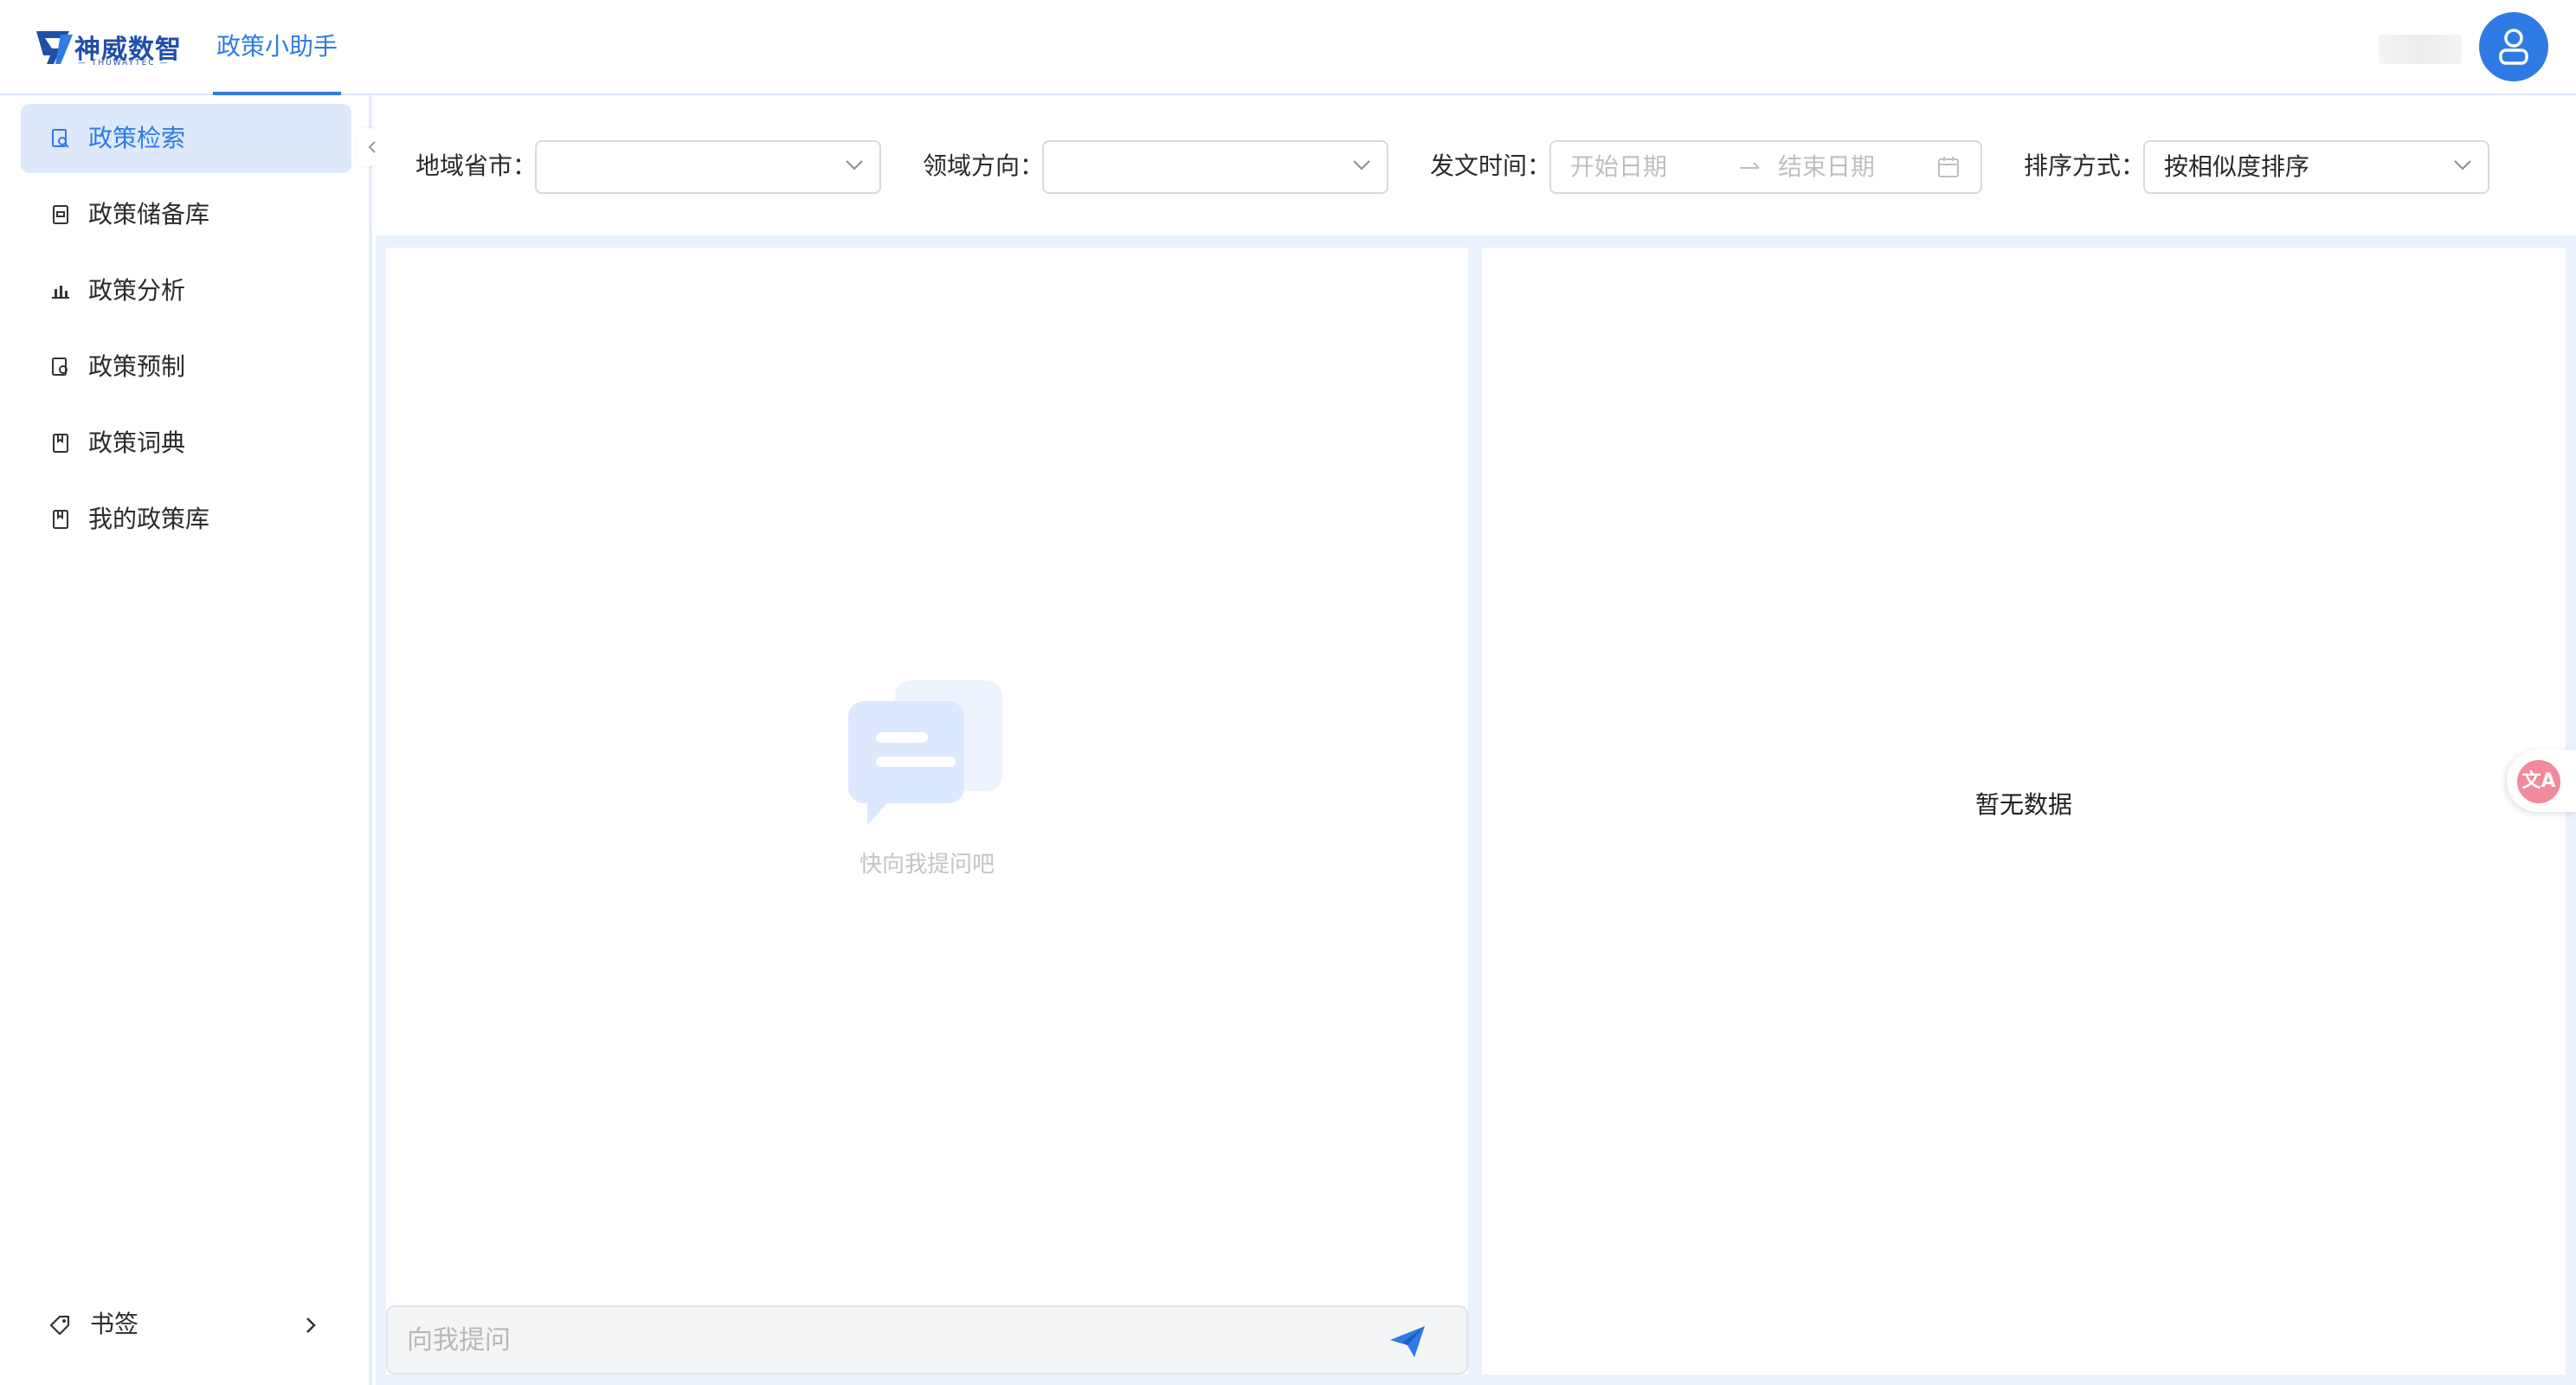  I want to click on brand-logo: 神威数智 — THUWAYTEC —, so click(108, 49).